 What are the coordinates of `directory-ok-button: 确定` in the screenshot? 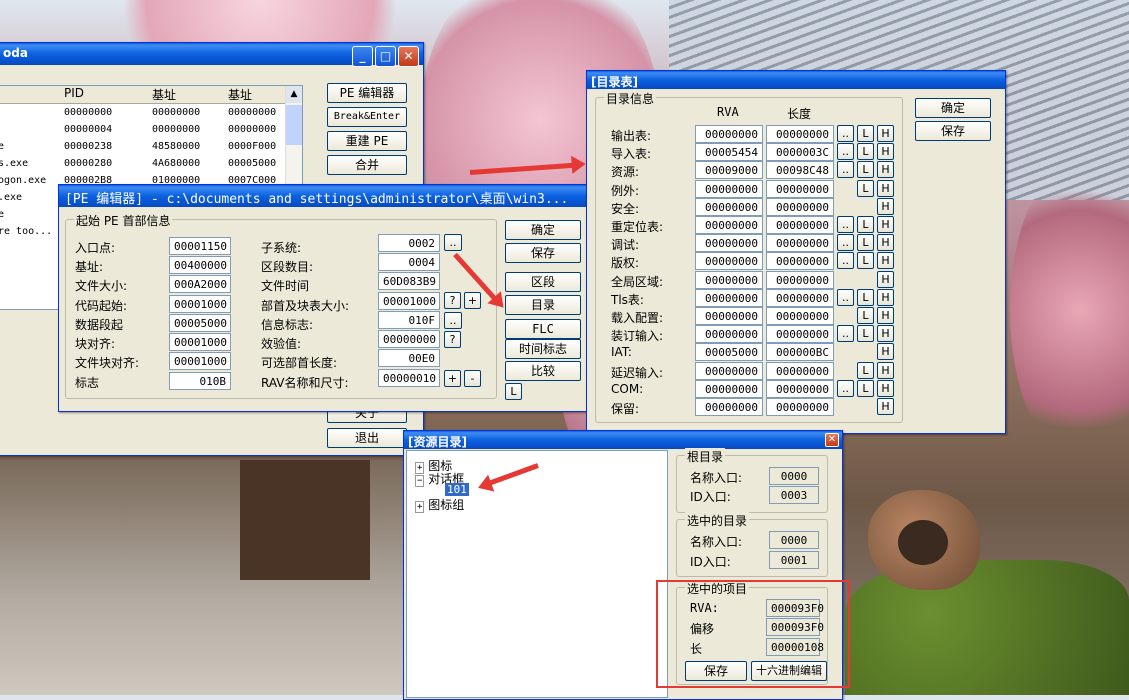 It's located at (953, 108).